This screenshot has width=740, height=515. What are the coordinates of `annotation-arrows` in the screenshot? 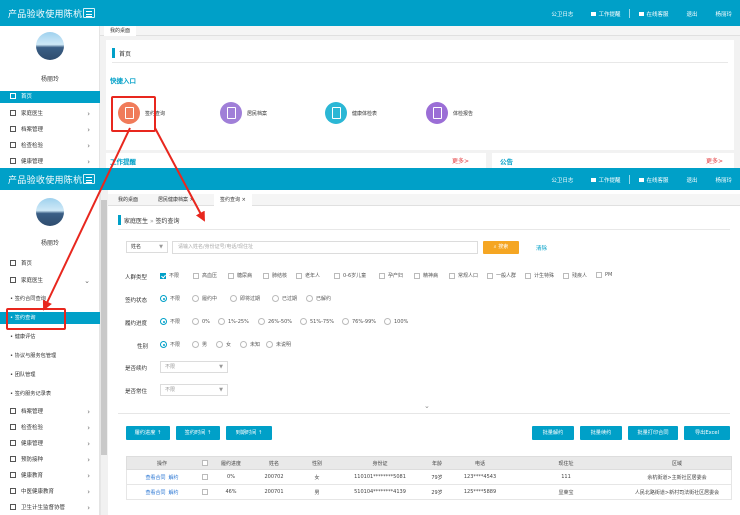 It's located at (123, 219).